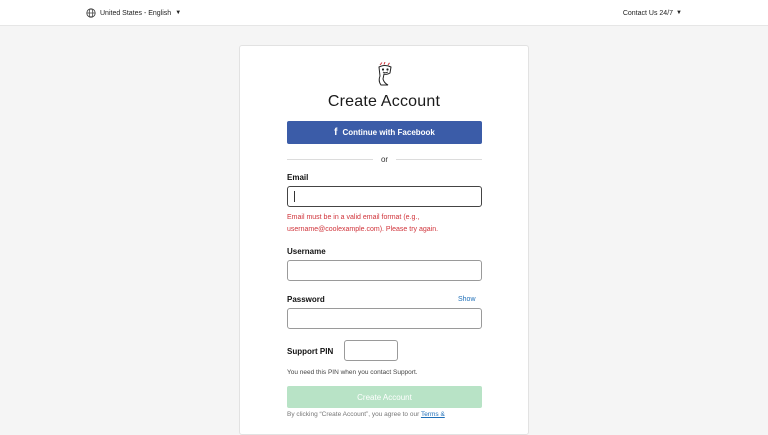 The width and height of the screenshot is (768, 435). Describe the element at coordinates (388, 132) in the screenshot. I see `facebook-button-label: Continue with Facebook` at that location.